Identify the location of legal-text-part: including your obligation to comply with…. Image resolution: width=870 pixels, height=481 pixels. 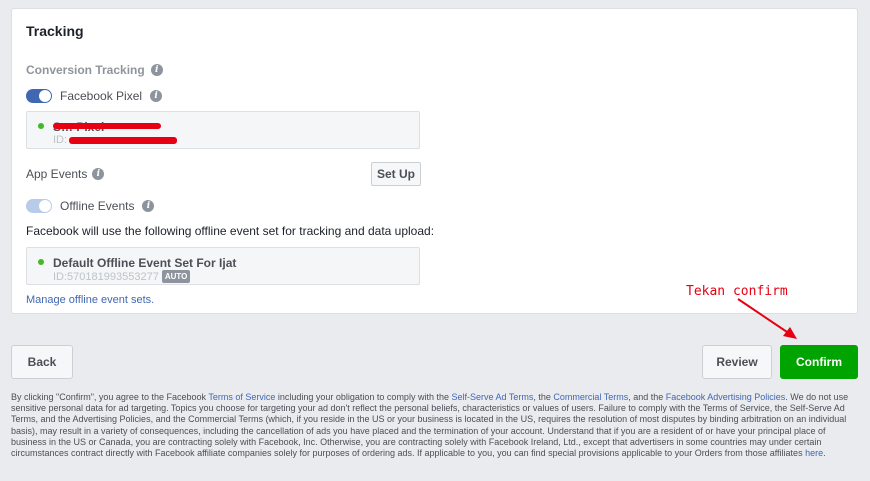
(363, 397).